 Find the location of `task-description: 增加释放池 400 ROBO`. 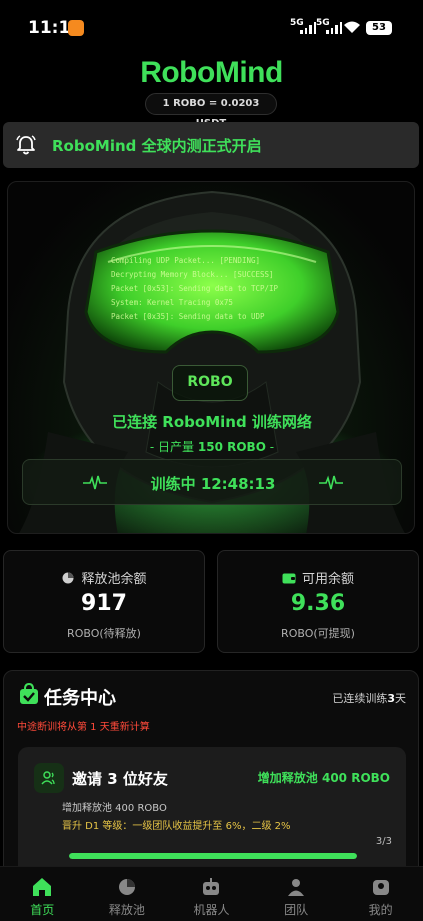

task-description: 增加释放池 400 ROBO is located at coordinates (114, 808).